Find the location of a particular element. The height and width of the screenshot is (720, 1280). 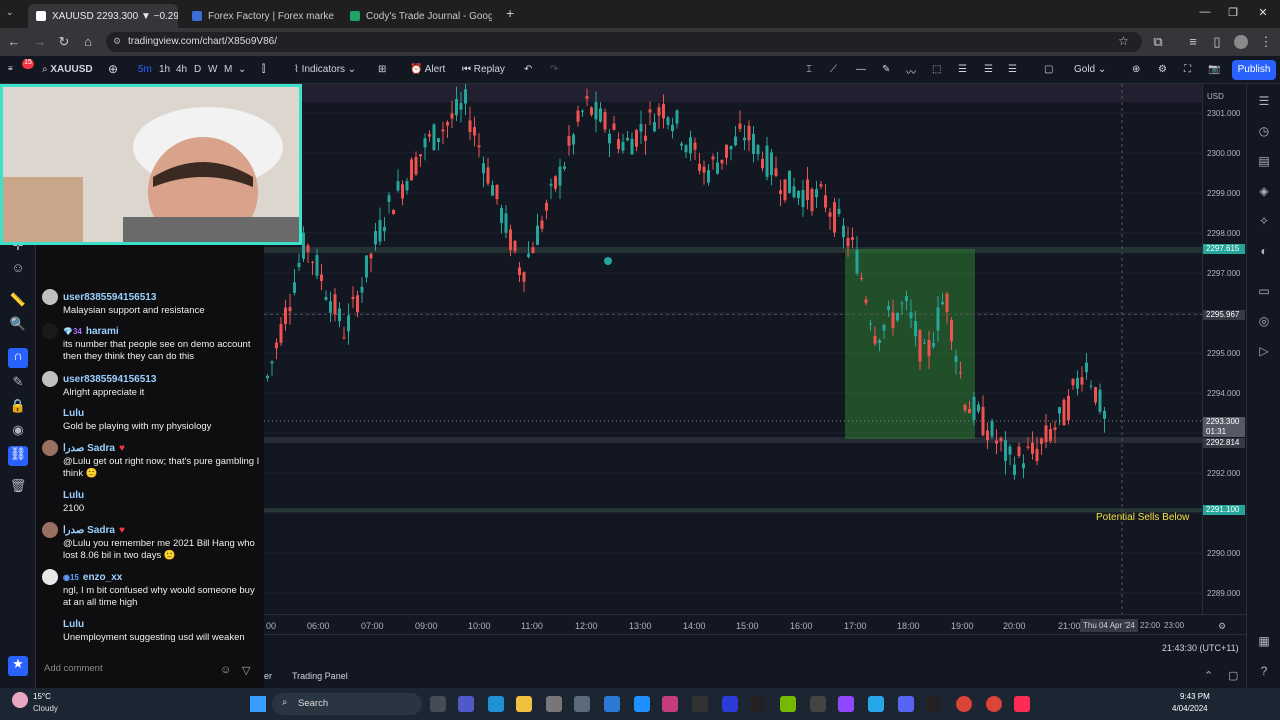

indicators-button: ⌇ Indicators ⌄ is located at coordinates (325, 69).